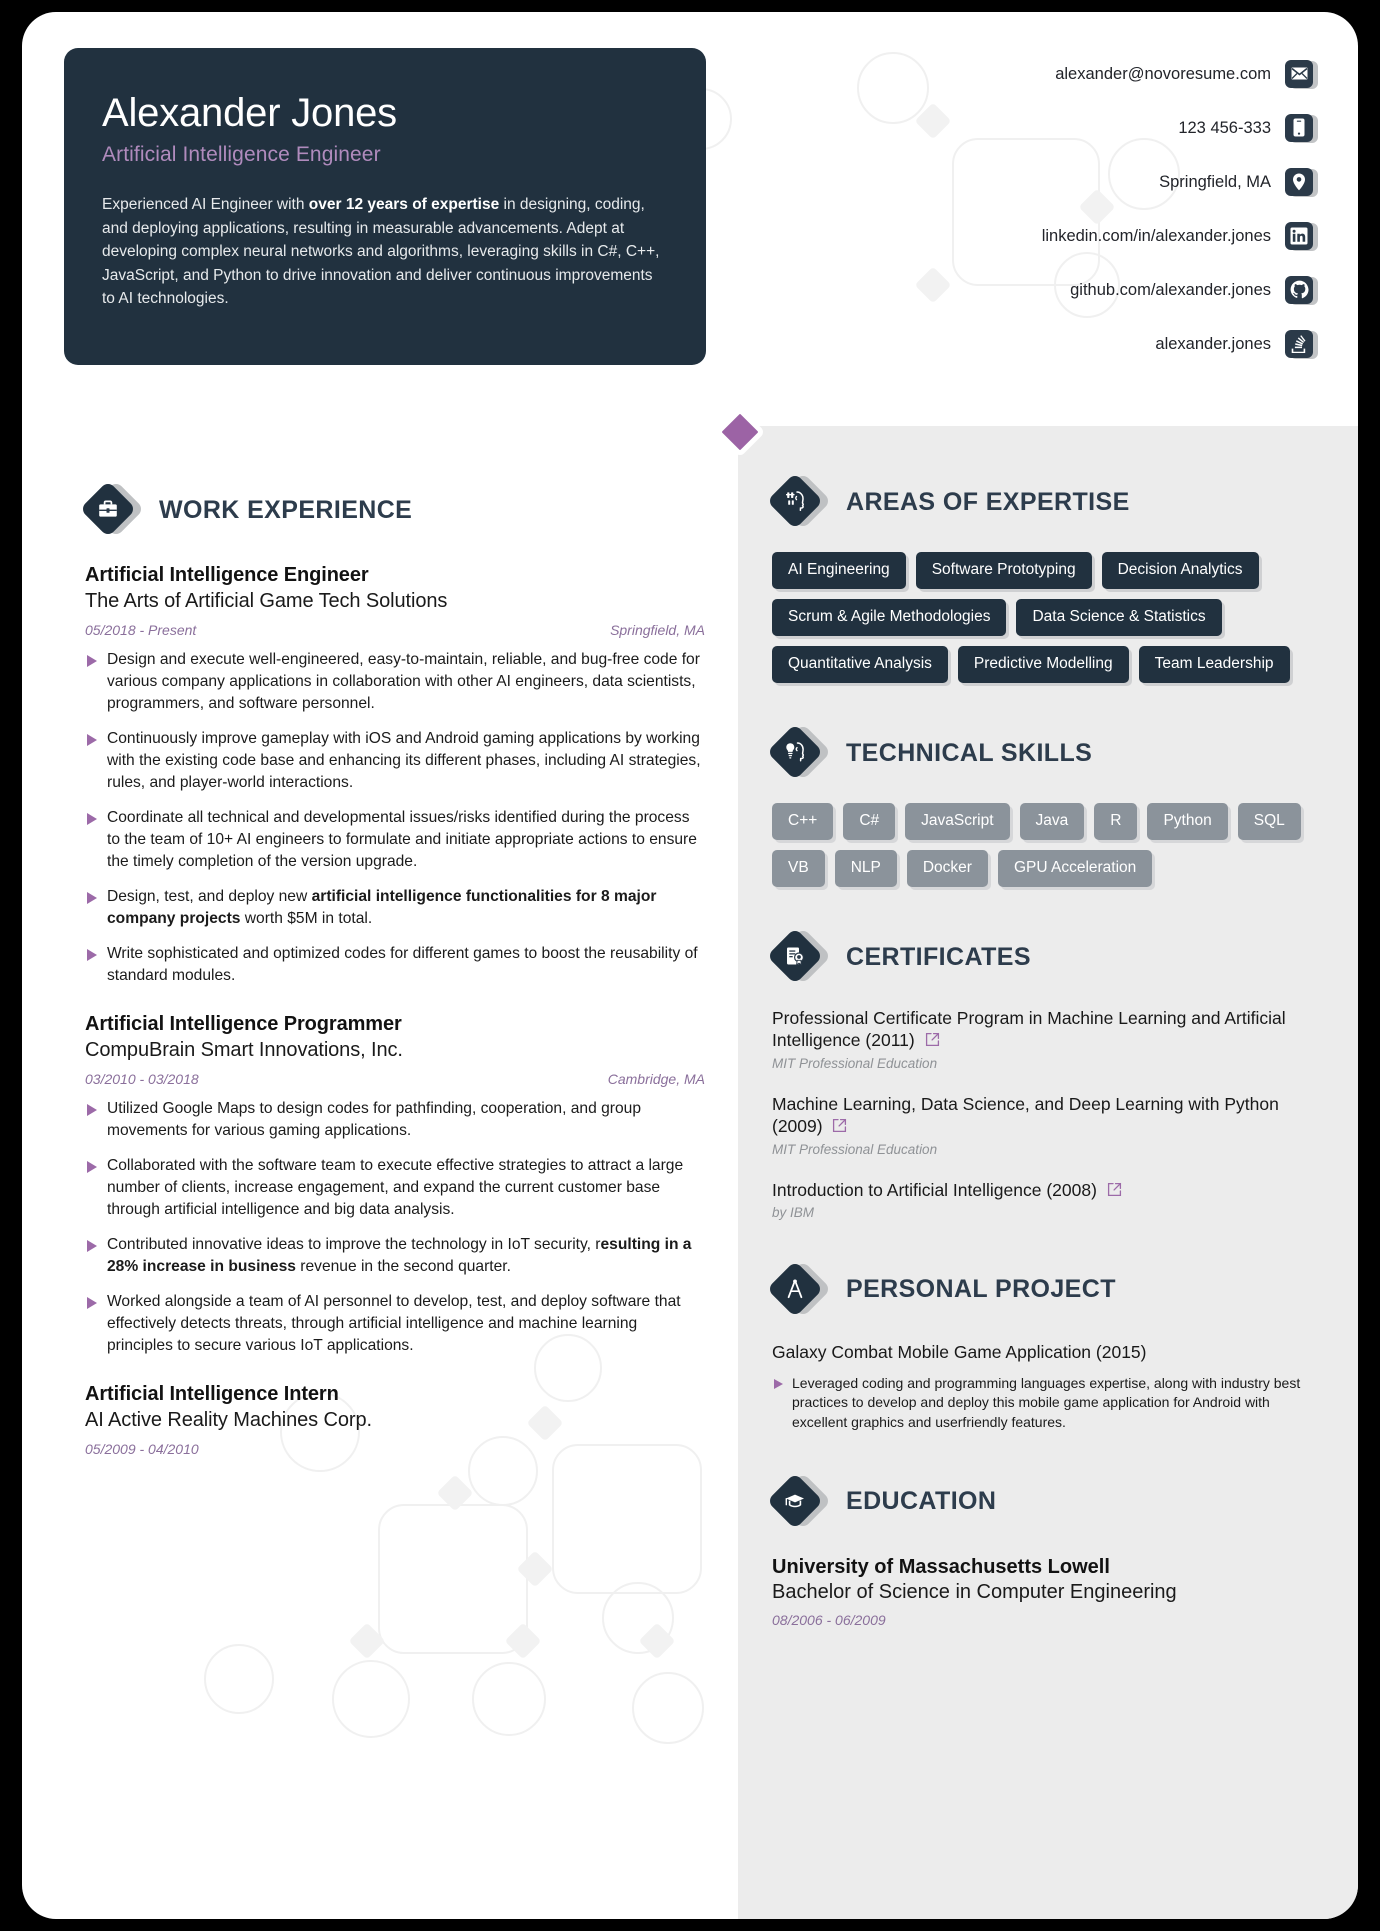  What do you see at coordinates (1043, 664) in the screenshot?
I see `expertise-tag: Predictive Modelling` at bounding box center [1043, 664].